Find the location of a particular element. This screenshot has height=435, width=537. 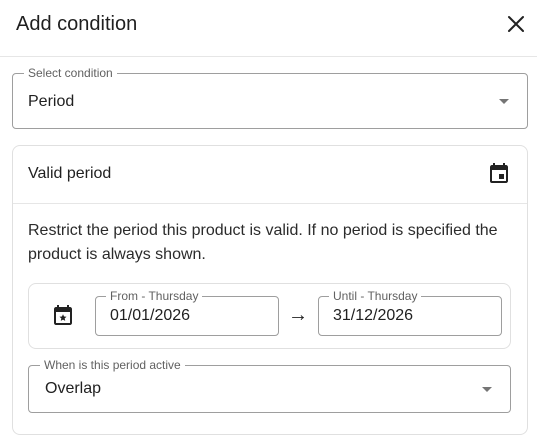

dialog-header: Add condition is located at coordinates (268, 28).